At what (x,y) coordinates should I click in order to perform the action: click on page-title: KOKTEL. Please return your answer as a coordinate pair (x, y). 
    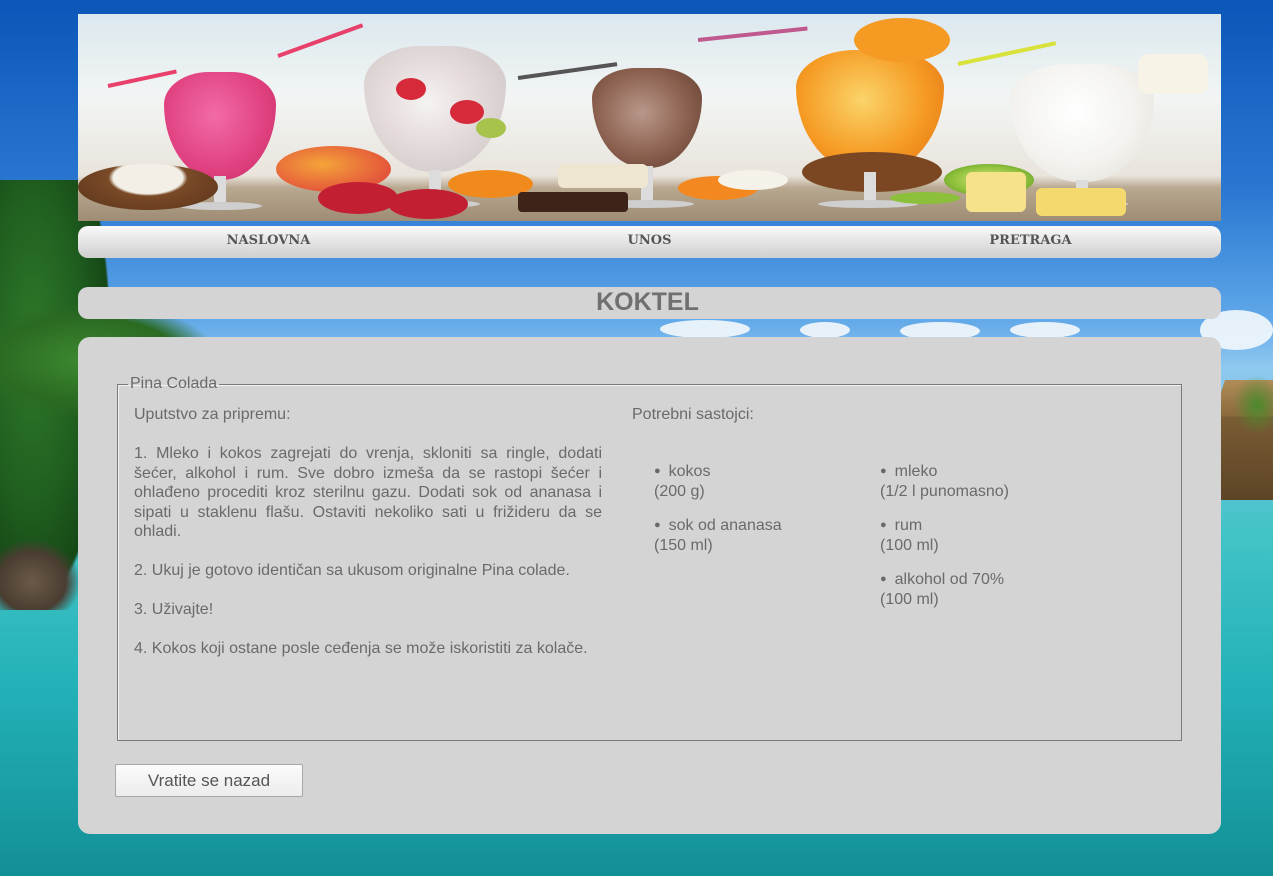
    Looking at the image, I should click on (647, 302).